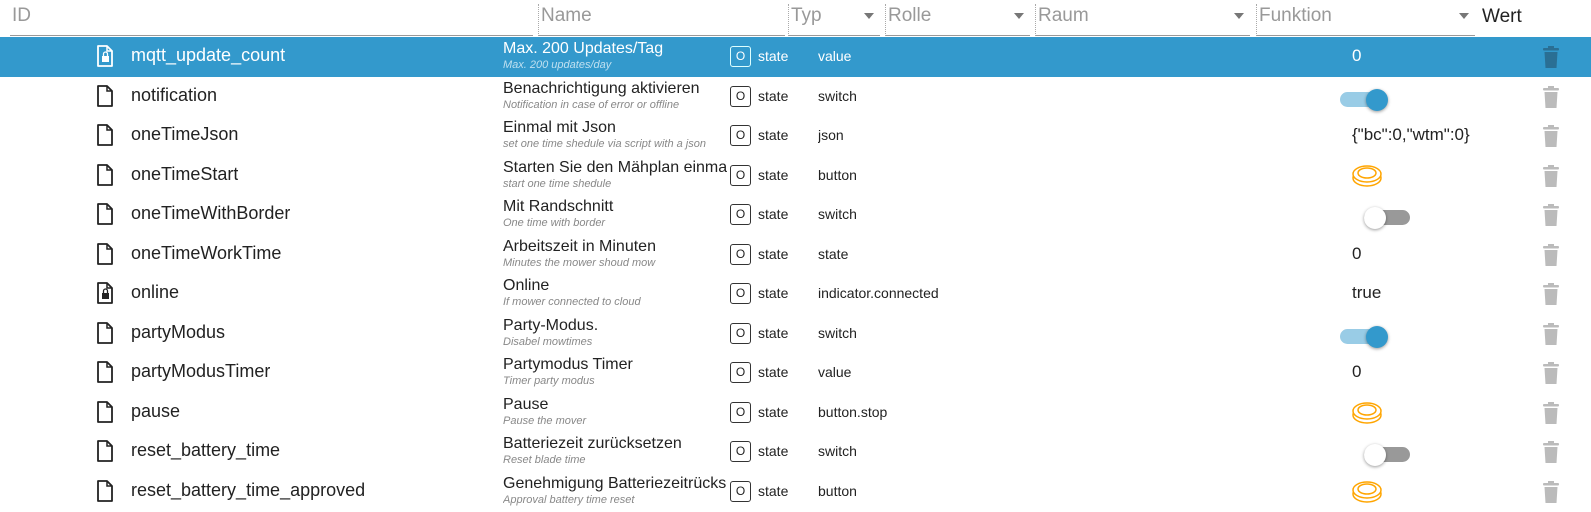 Image resolution: width=1591 pixels, height=512 pixels. What do you see at coordinates (248, 489) in the screenshot?
I see `object-id: reset_battery_time_approved` at bounding box center [248, 489].